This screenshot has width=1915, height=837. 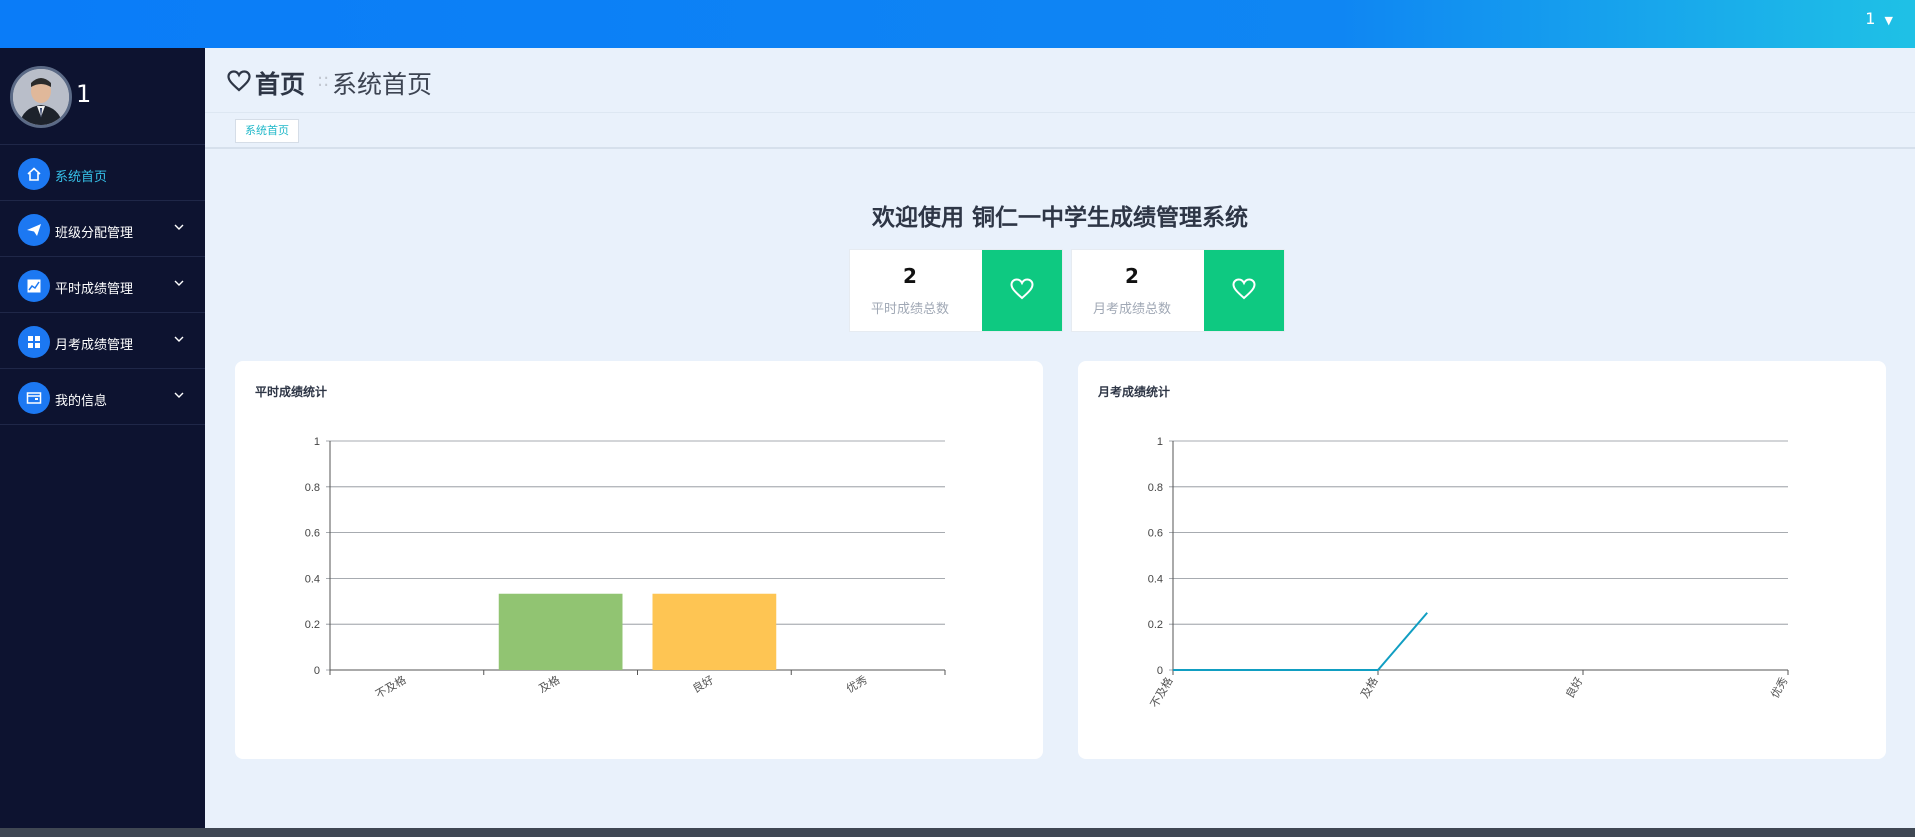 I want to click on user-photo-icon, so click(x=41, y=97).